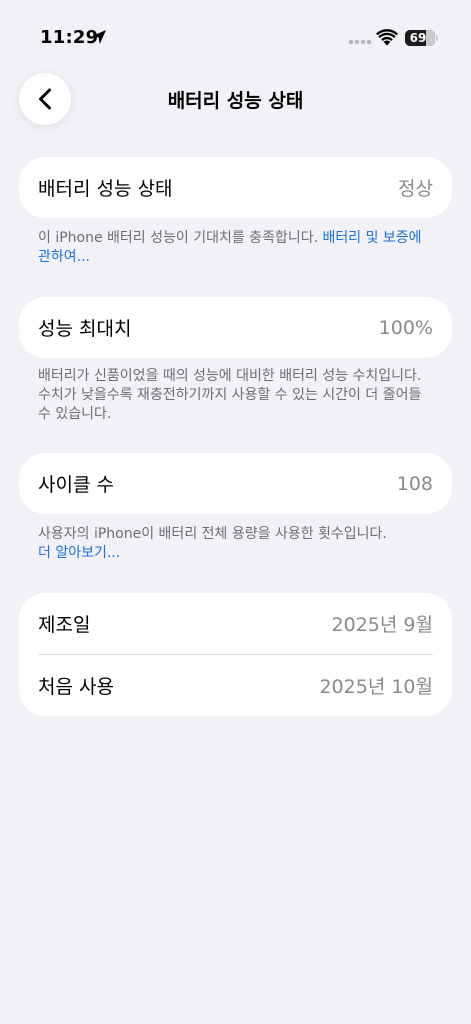 The image size is (471, 1024). I want to click on battery-health-value: 정상, so click(415, 189).